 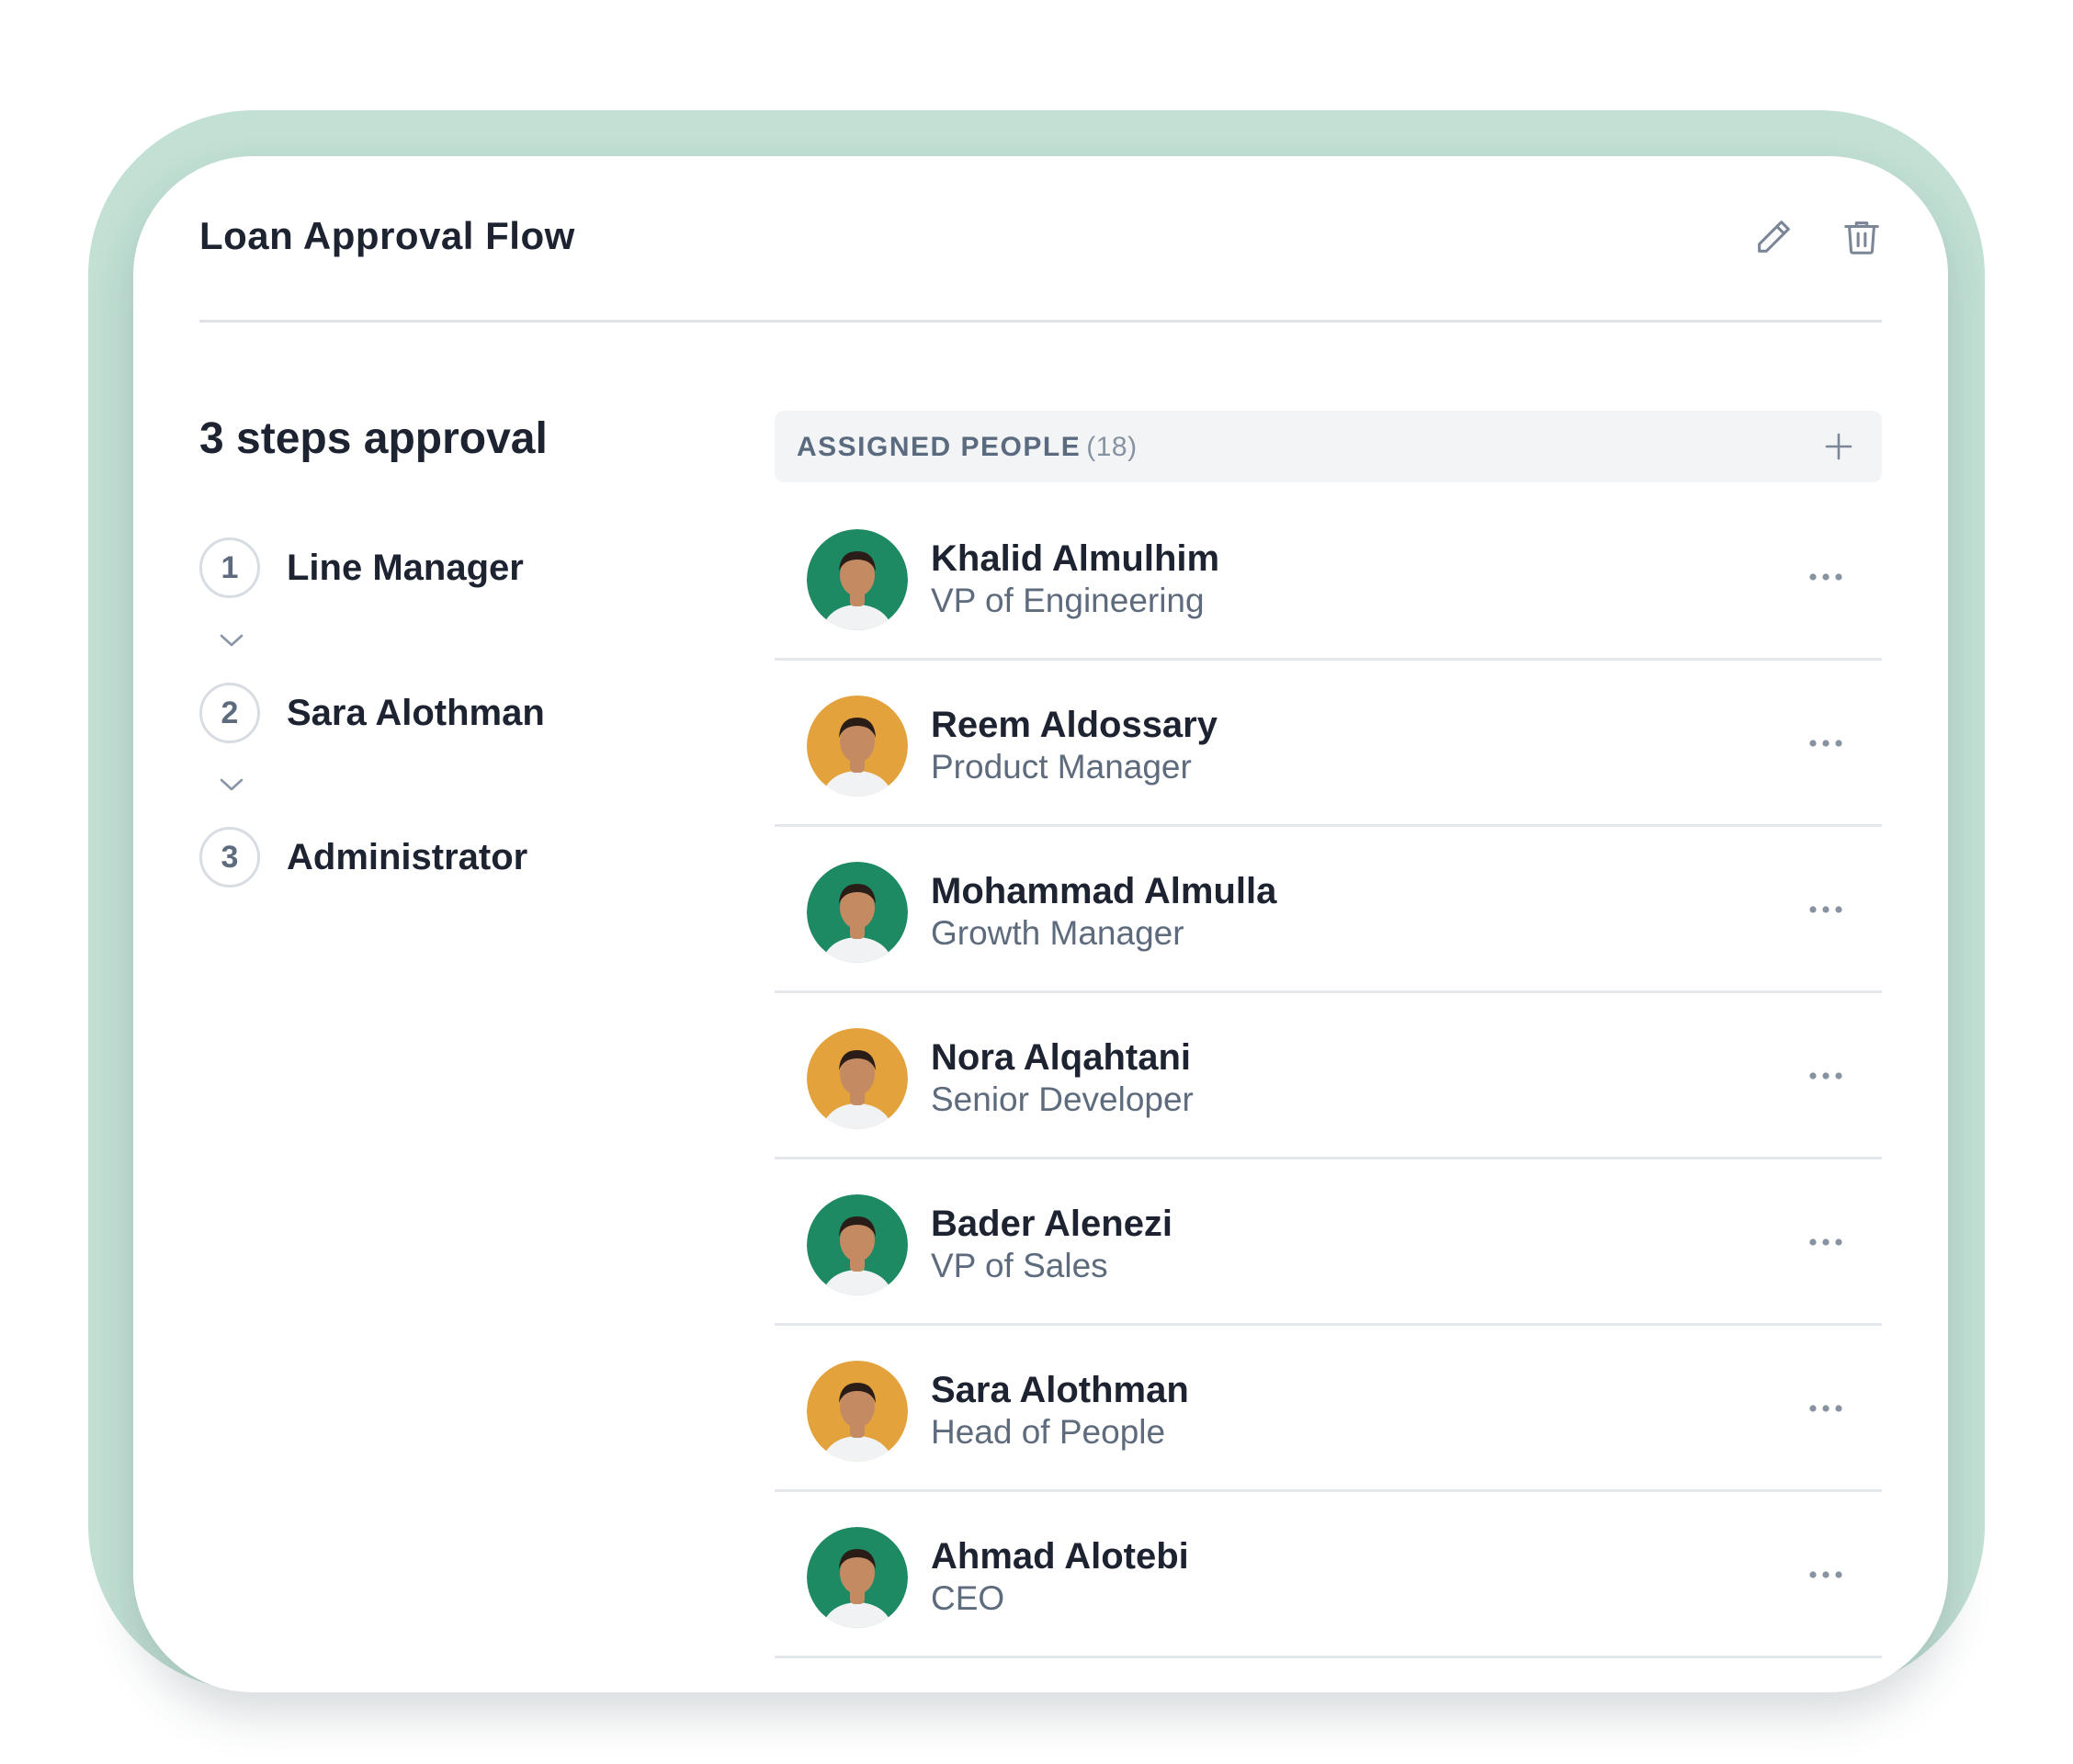 I want to click on person-row: Reem Aldossary Product Manager, so click(x=1329, y=744).